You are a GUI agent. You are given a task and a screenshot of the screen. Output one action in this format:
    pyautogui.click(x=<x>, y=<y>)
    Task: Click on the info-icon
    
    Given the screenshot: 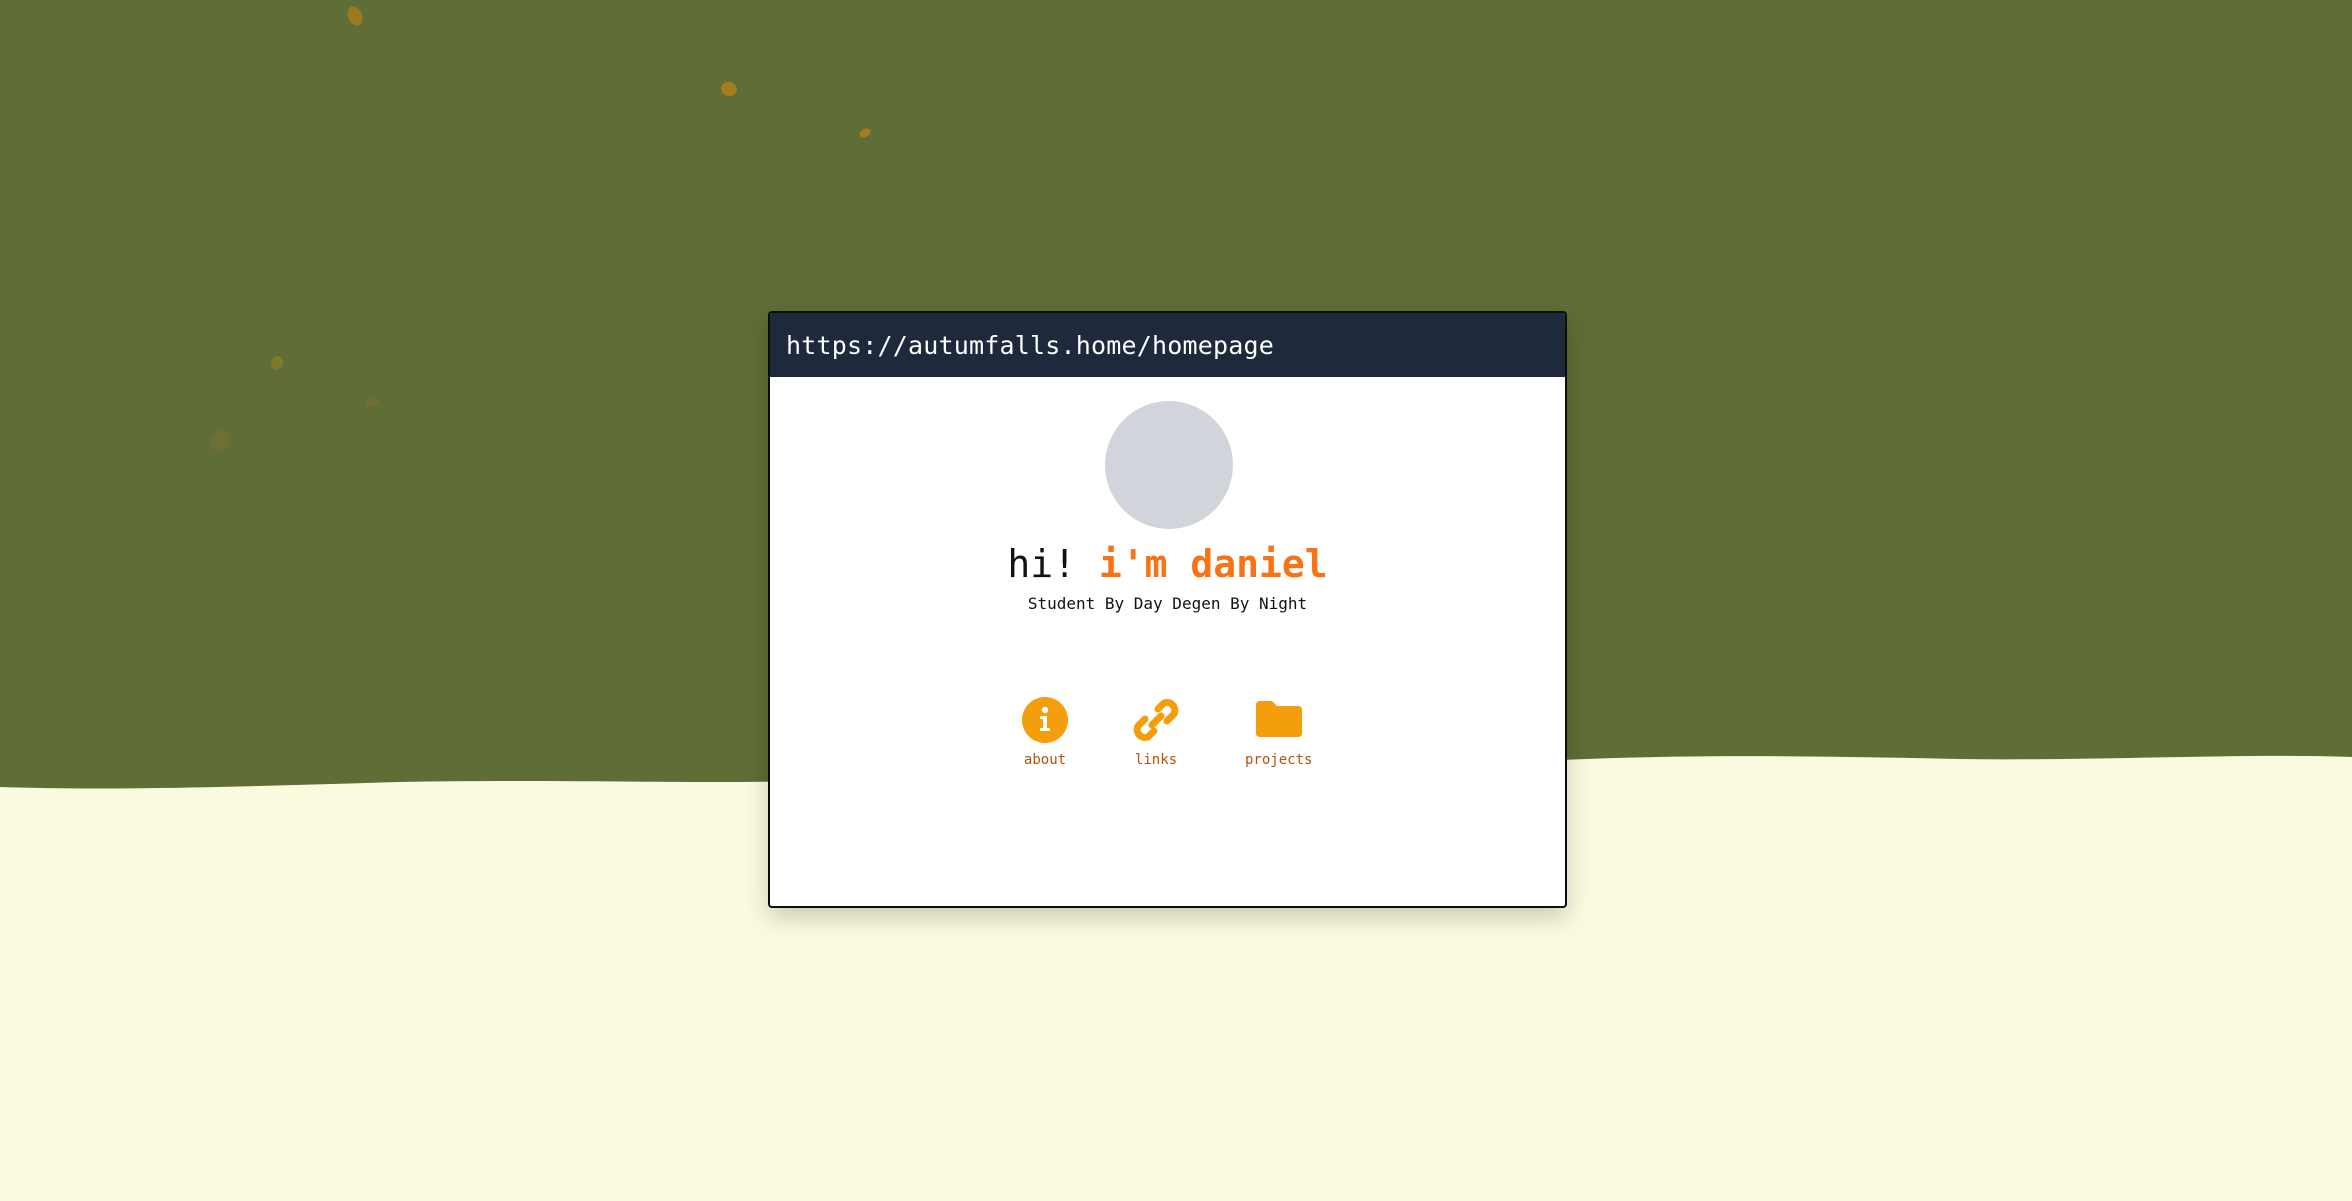 What is the action you would take?
    pyautogui.click(x=1045, y=720)
    